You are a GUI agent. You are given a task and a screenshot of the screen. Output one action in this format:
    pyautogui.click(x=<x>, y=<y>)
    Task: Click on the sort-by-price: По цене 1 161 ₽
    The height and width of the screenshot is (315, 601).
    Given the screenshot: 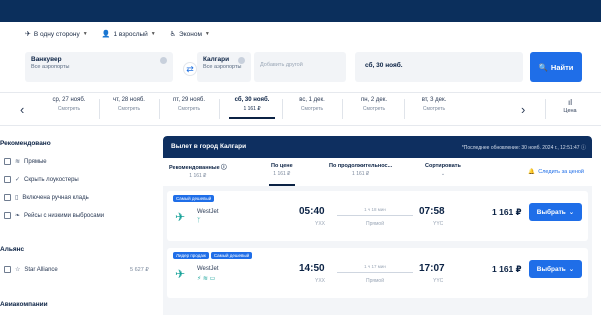 What is the action you would take?
    pyautogui.click(x=282, y=174)
    